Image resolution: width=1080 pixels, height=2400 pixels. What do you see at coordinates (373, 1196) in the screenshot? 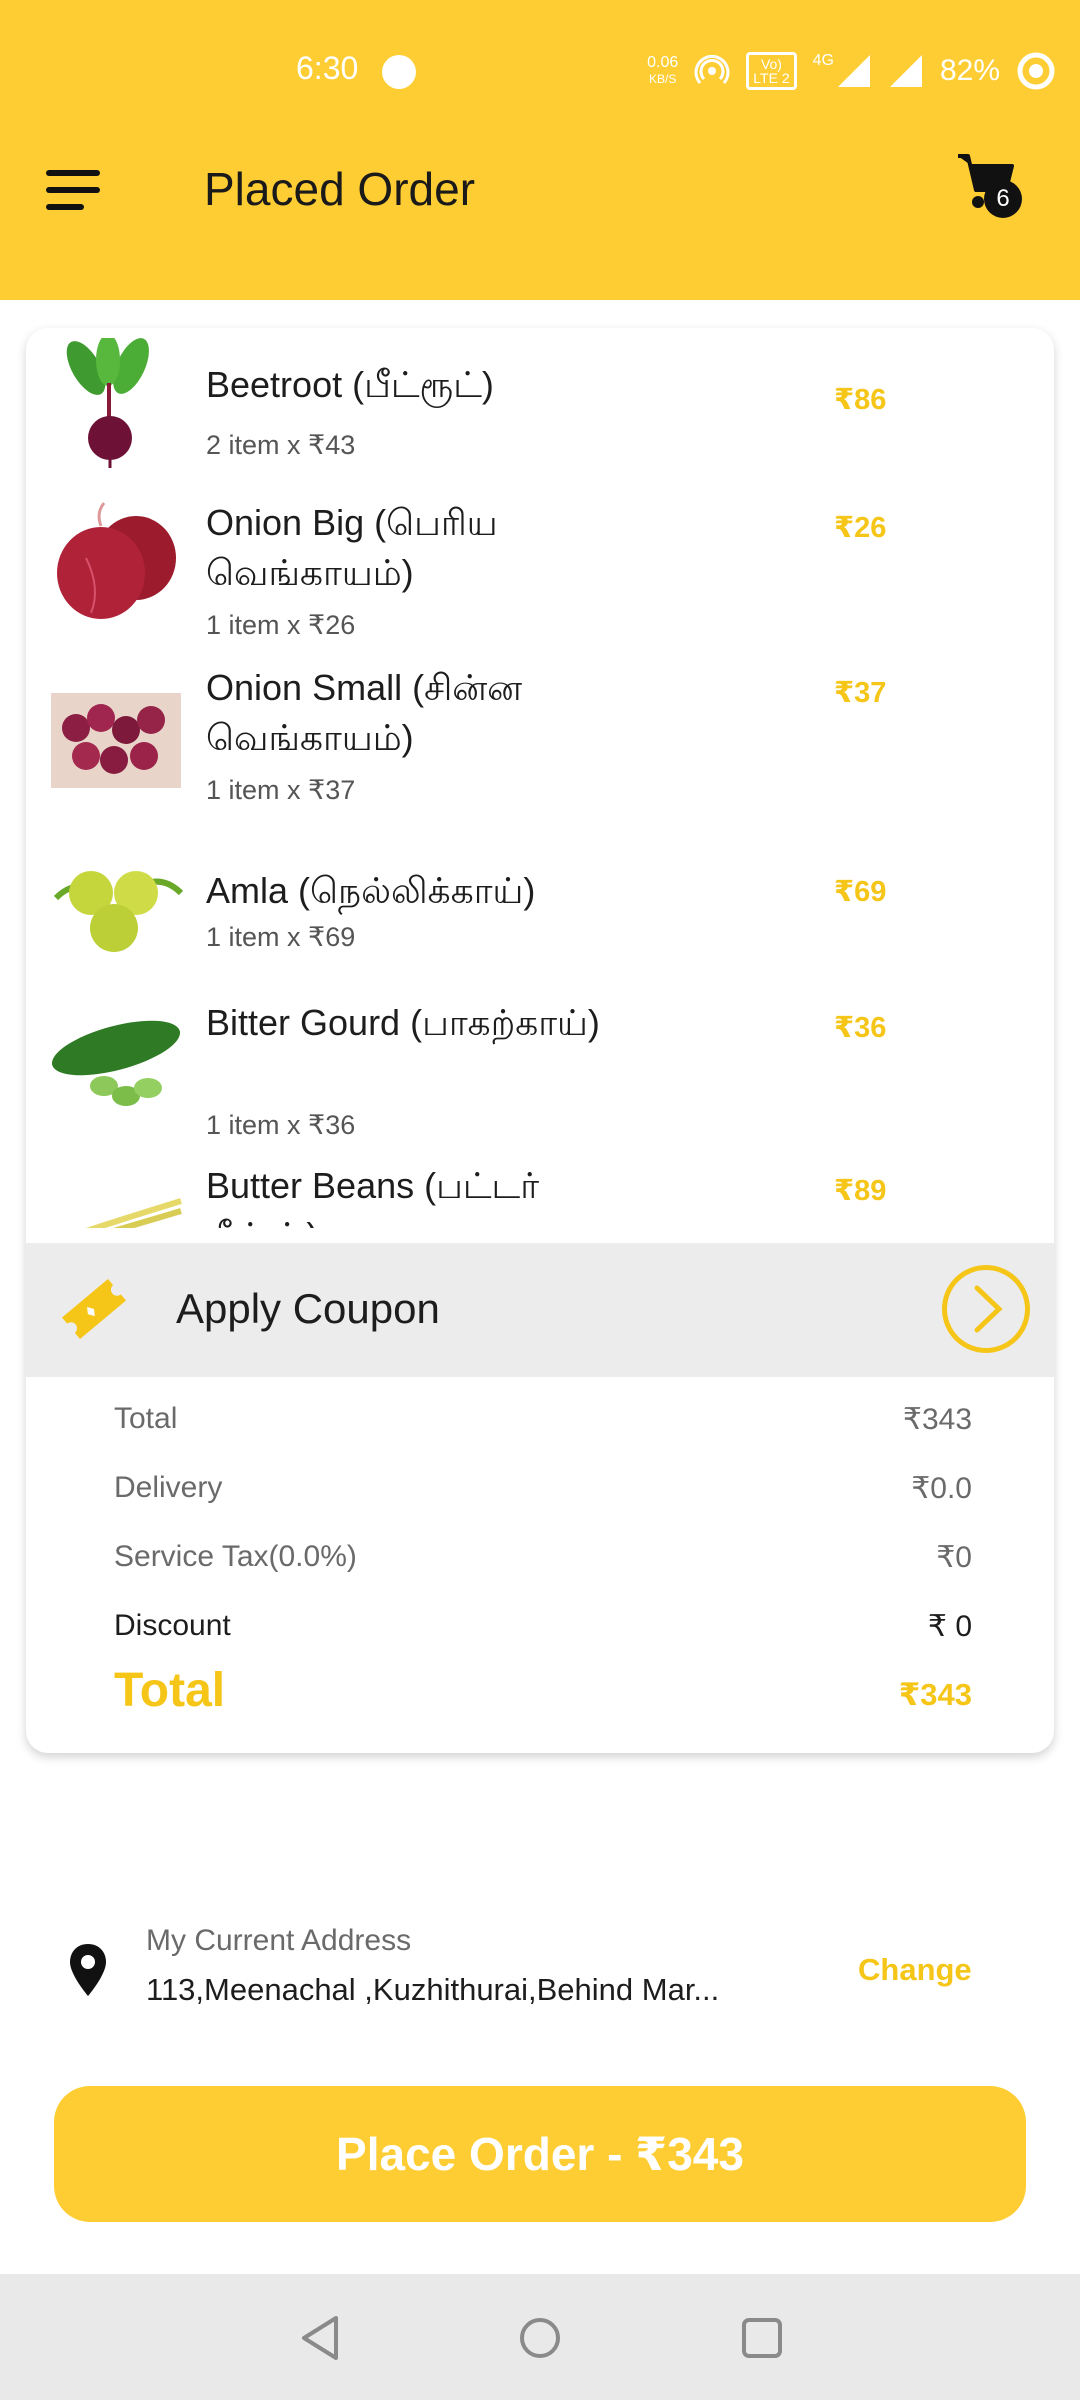
I see `item-name: Butter Beans (பட்டர் பீன்ஸ்)` at bounding box center [373, 1196].